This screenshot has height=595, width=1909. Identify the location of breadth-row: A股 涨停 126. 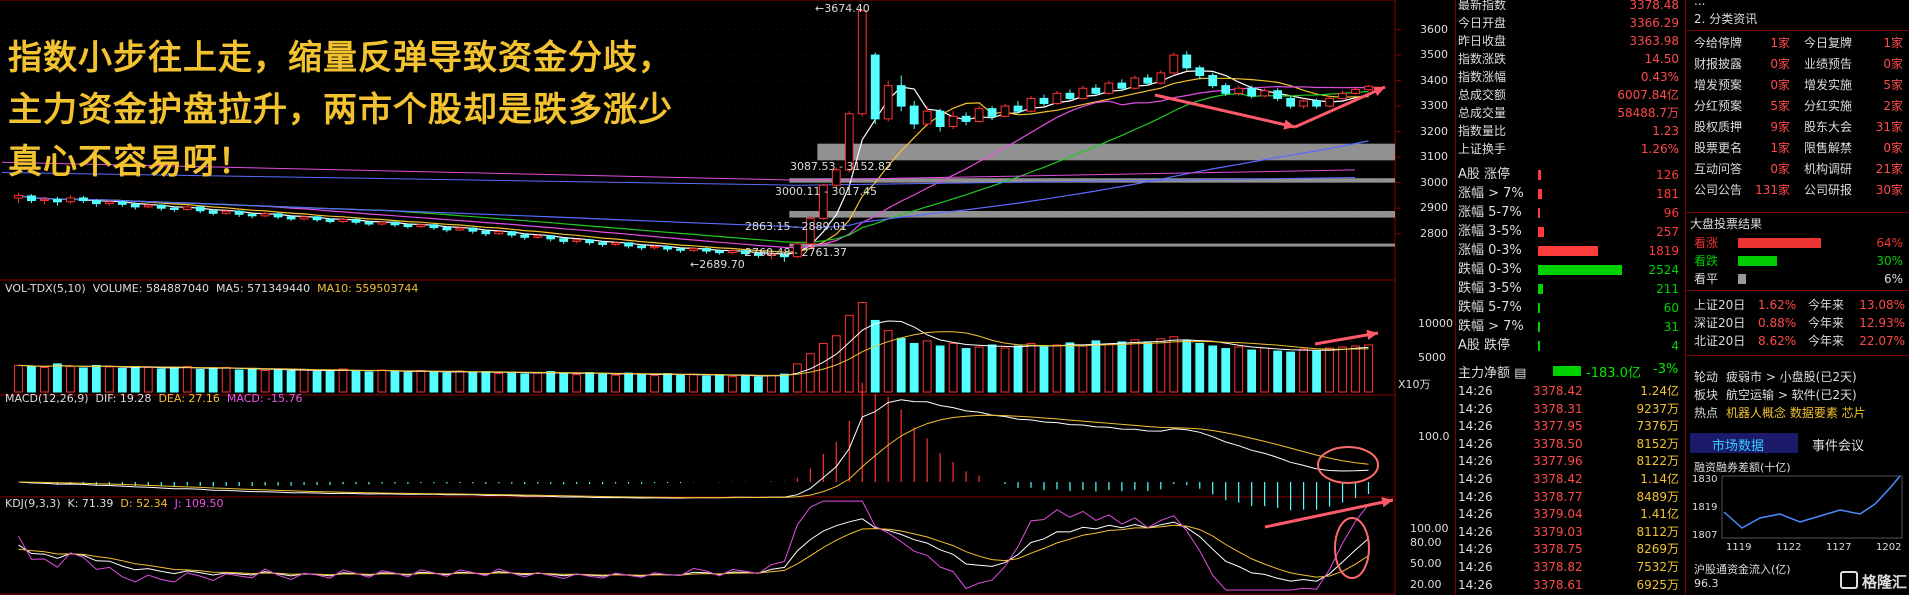
(1570, 175).